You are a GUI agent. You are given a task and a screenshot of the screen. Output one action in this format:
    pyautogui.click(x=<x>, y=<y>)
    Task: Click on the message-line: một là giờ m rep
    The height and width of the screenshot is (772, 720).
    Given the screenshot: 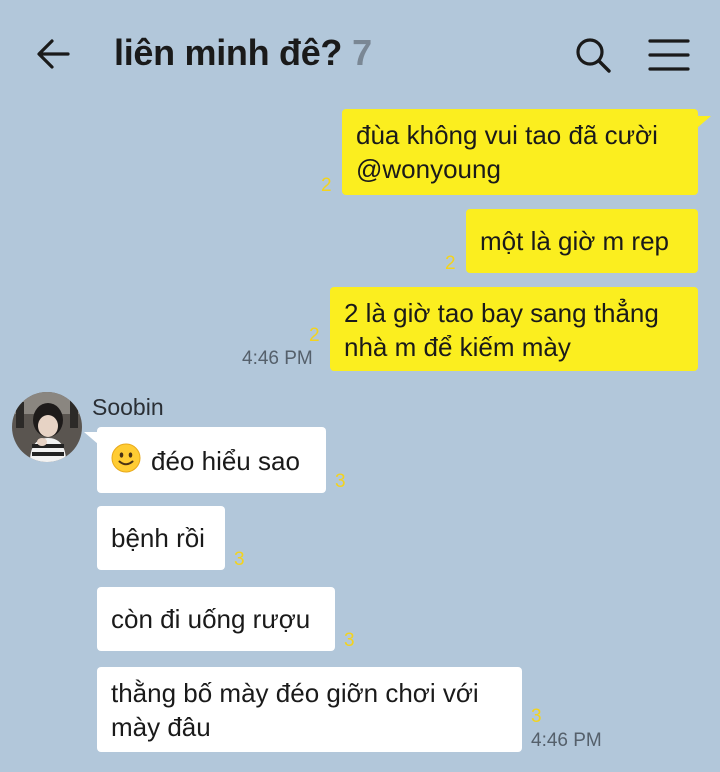 What is the action you would take?
    pyautogui.click(x=574, y=241)
    